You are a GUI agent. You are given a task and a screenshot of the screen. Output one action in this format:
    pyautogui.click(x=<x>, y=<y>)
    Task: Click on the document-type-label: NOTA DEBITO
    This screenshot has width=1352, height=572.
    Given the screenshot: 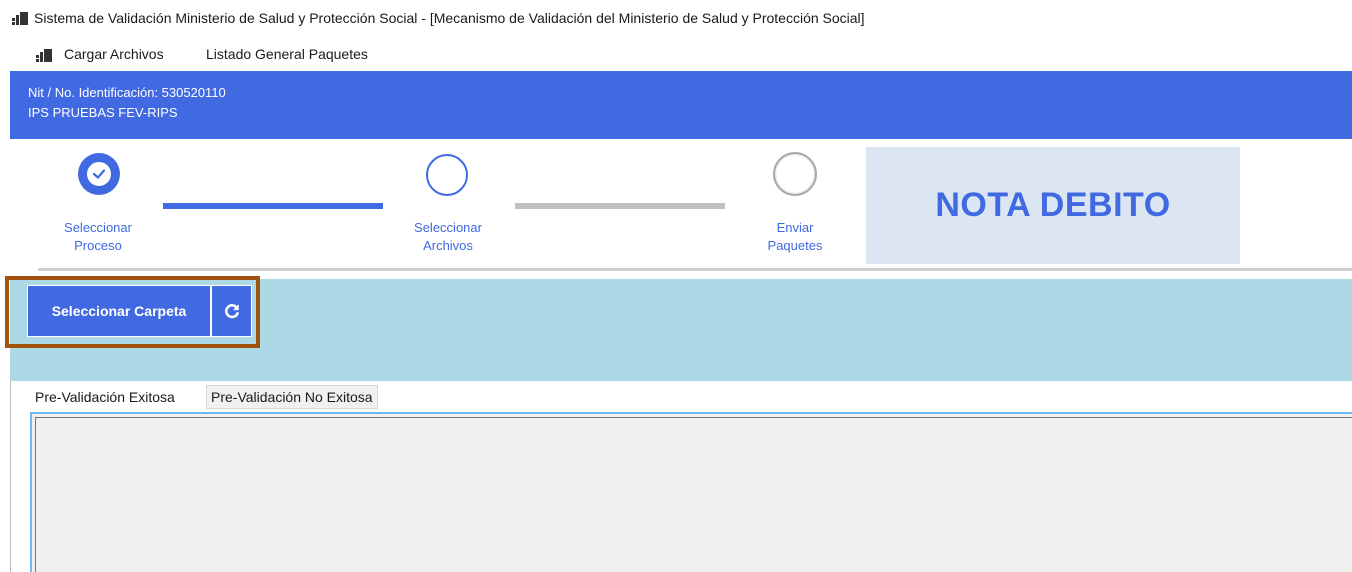 What is the action you would take?
    pyautogui.click(x=1053, y=205)
    